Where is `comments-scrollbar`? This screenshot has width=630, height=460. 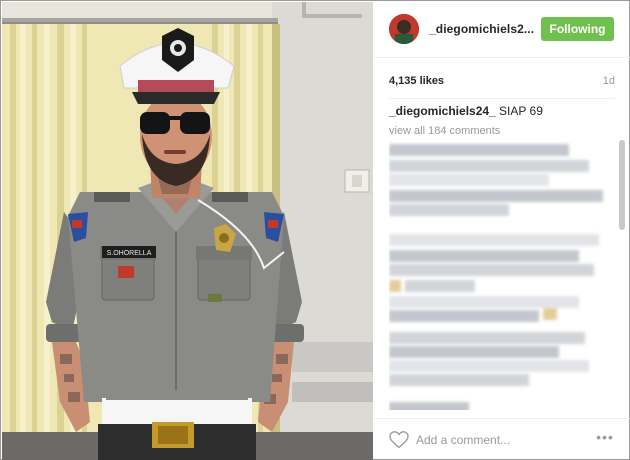
comments-scrollbar is located at coordinates (622, 275).